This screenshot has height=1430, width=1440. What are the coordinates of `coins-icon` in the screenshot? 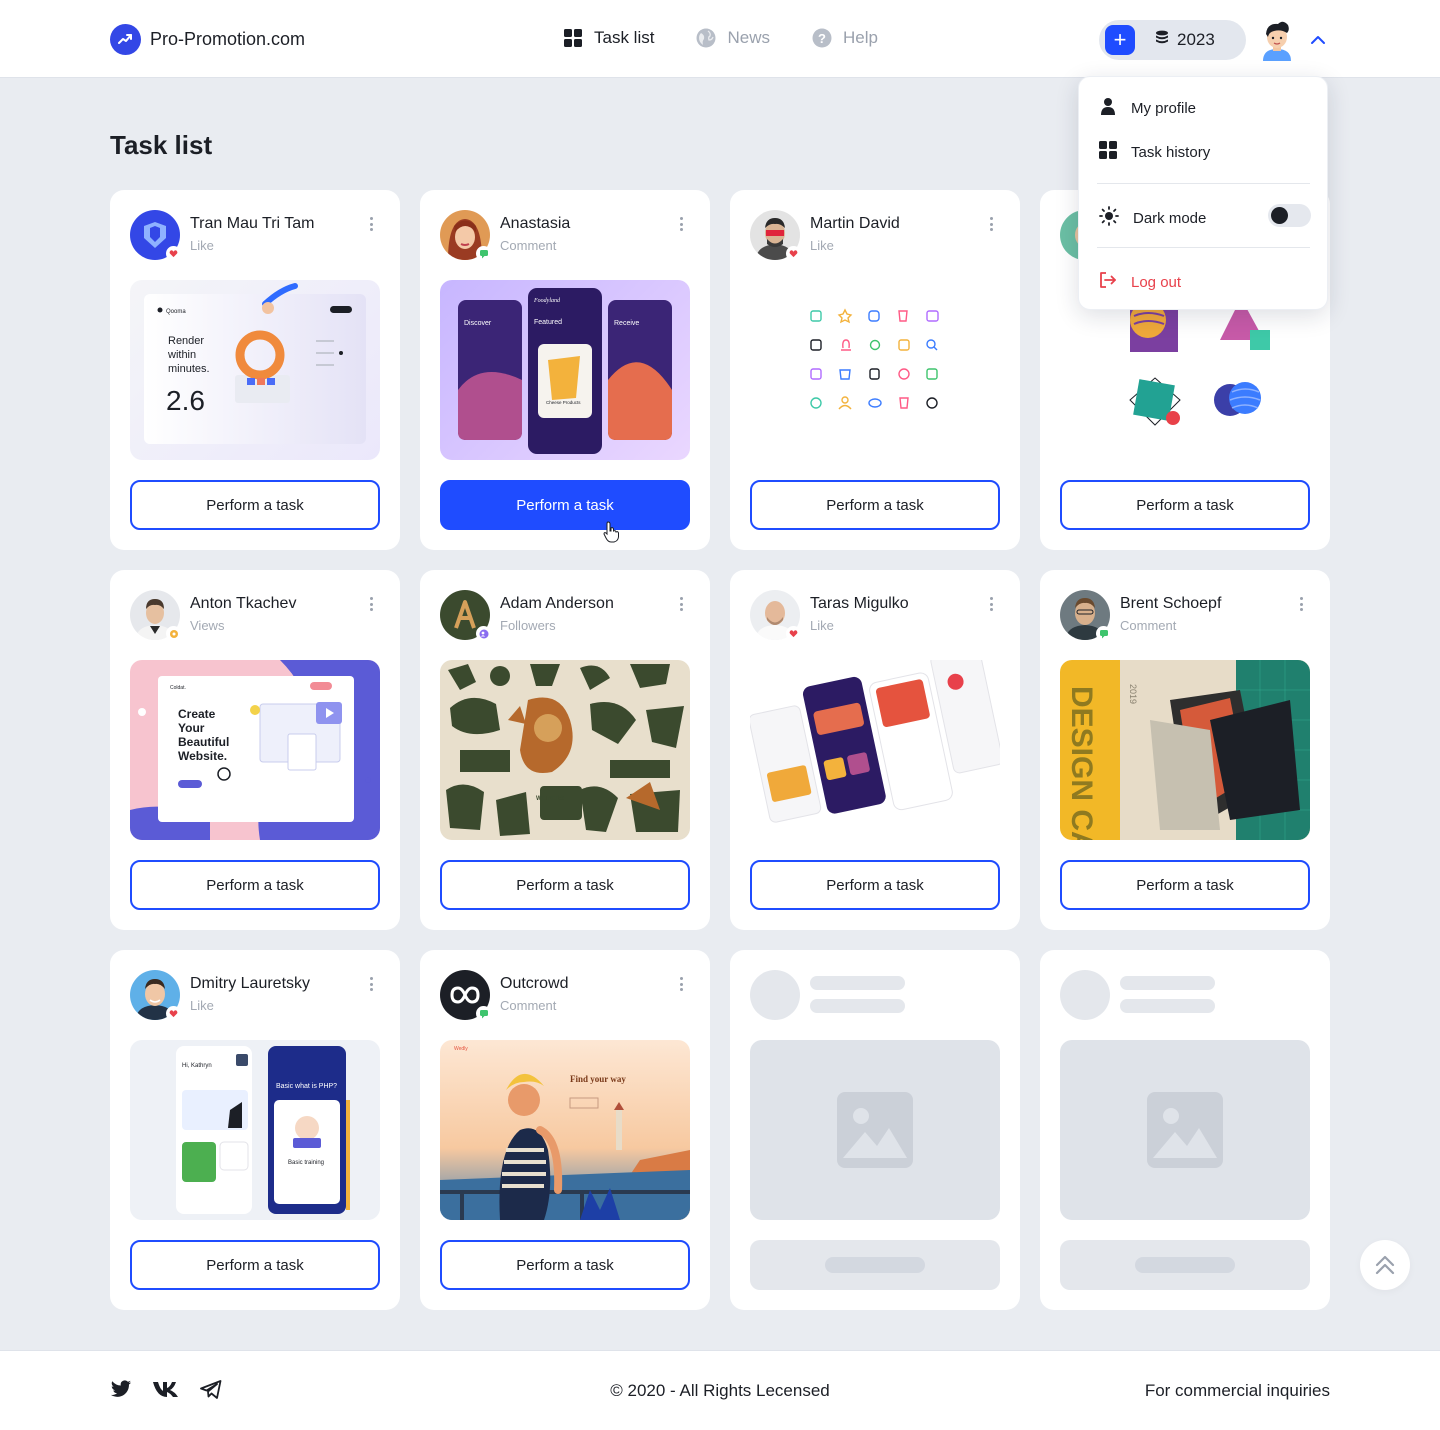 It's located at (1162, 40).